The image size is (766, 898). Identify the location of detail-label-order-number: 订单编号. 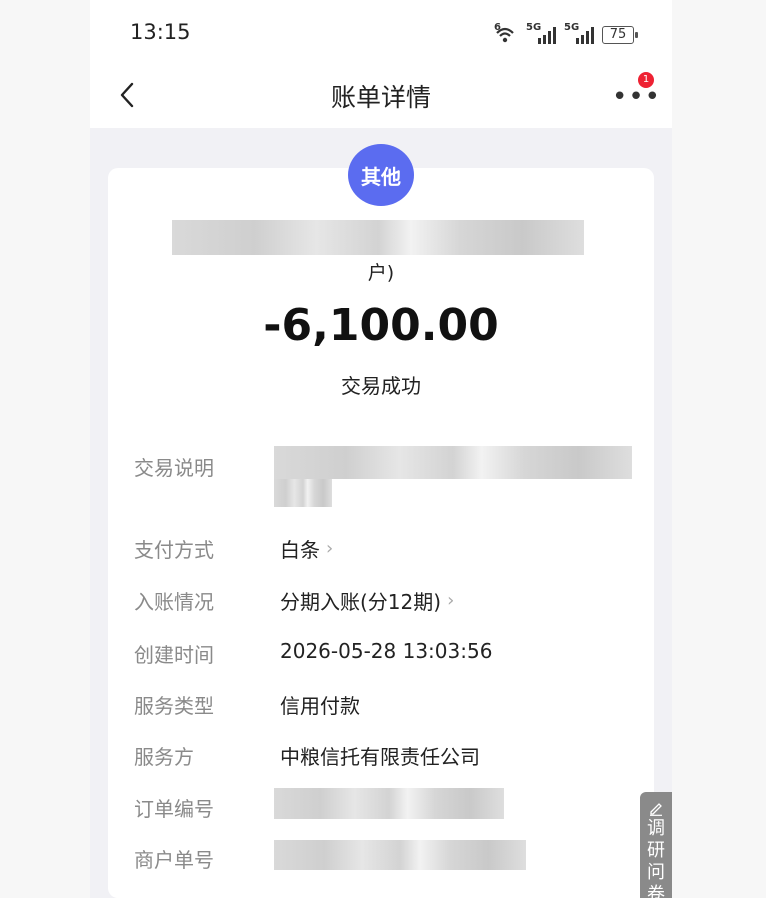
(174, 809).